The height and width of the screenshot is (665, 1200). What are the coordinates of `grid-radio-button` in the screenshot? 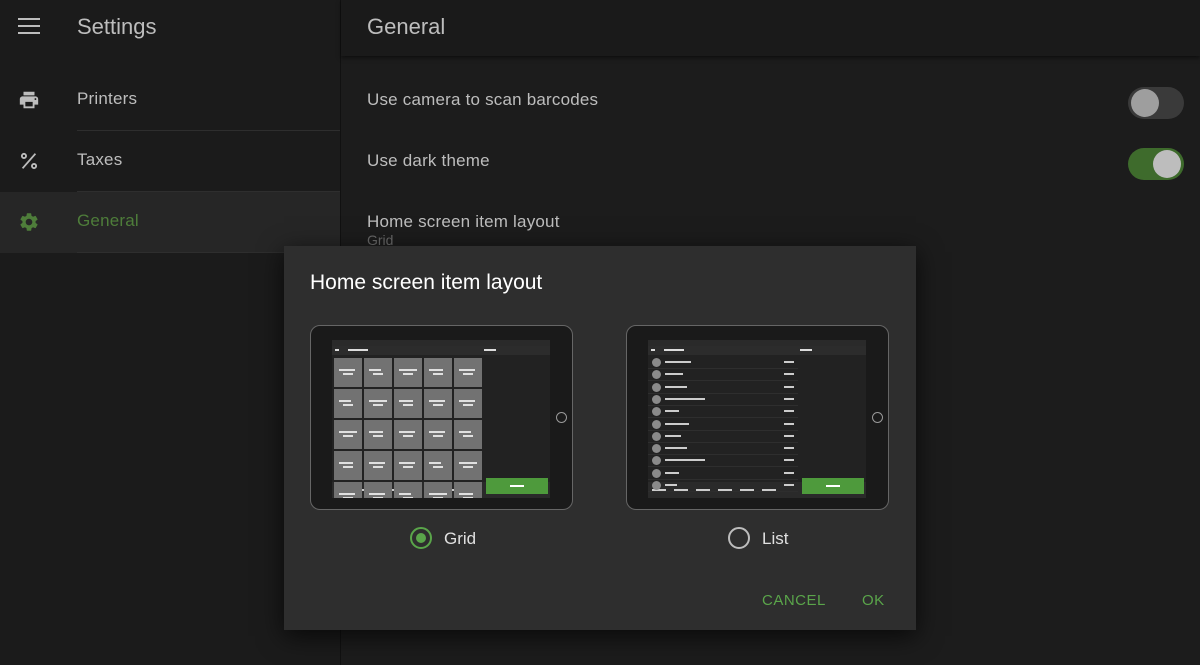 It's located at (421, 538).